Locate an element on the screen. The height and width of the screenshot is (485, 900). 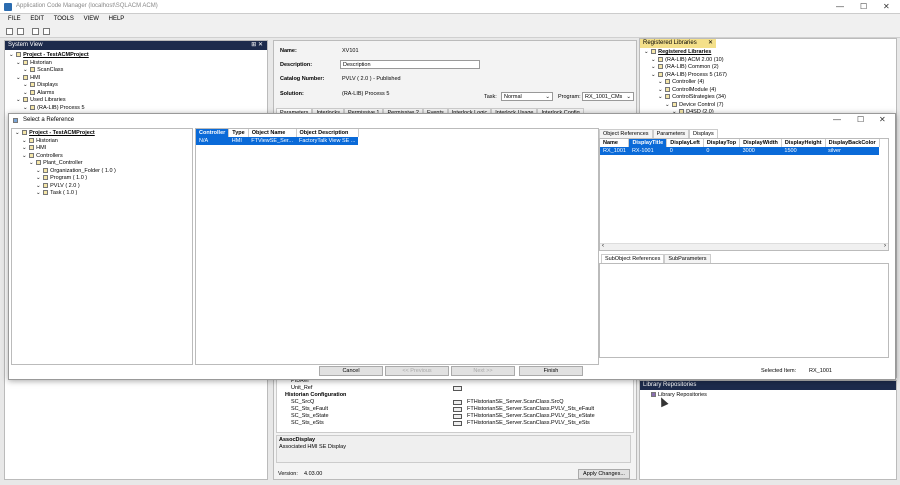
tree-item: ⌄ (RA-LIB) Common (2) is located at coordinates (768, 68).